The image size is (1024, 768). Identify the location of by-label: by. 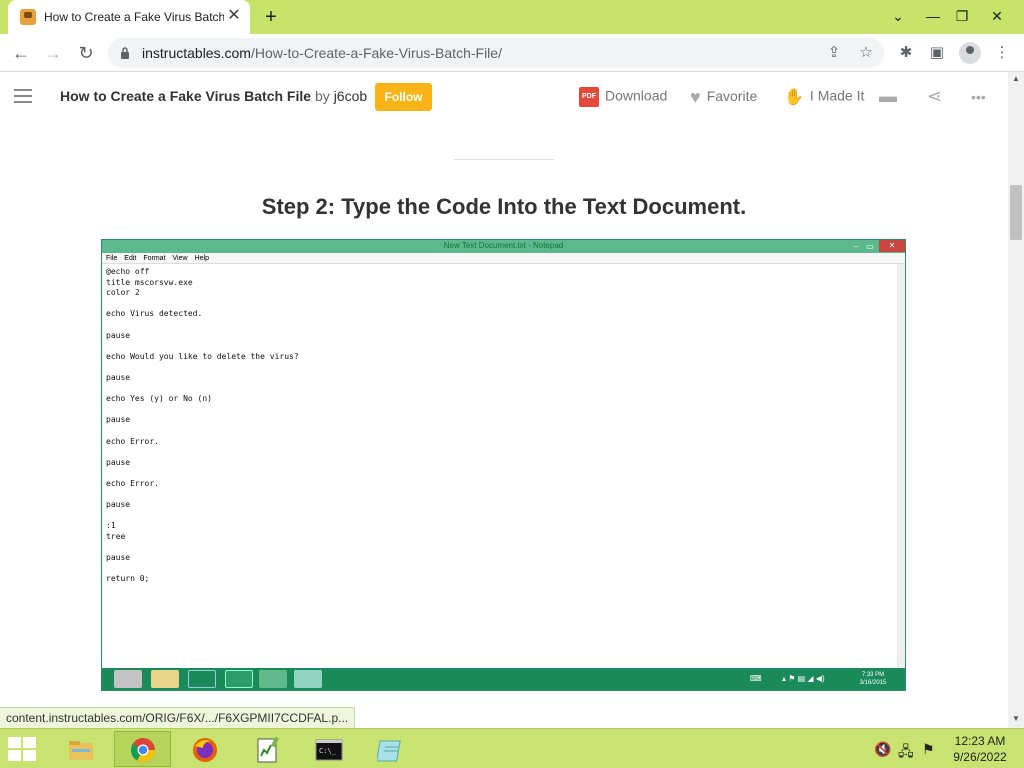
(322, 96).